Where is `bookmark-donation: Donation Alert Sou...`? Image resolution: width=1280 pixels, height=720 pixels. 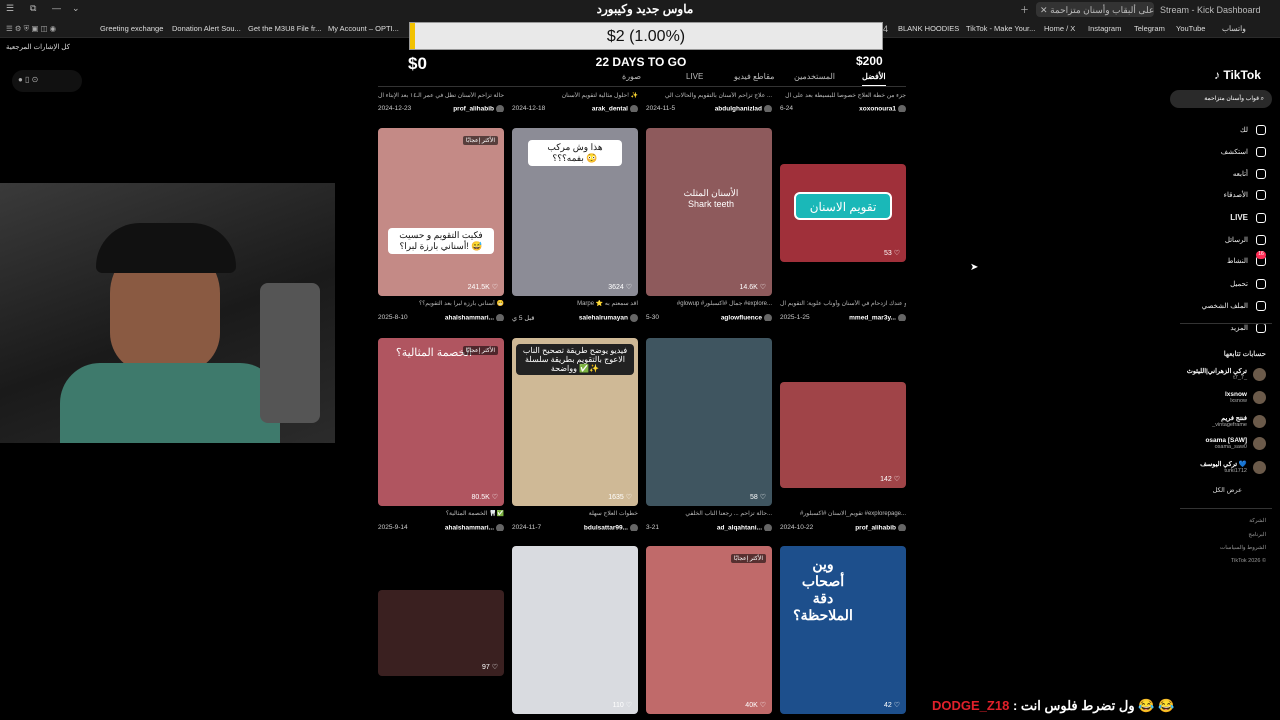
bookmark-donation: Donation Alert Sou... is located at coordinates (206, 28).